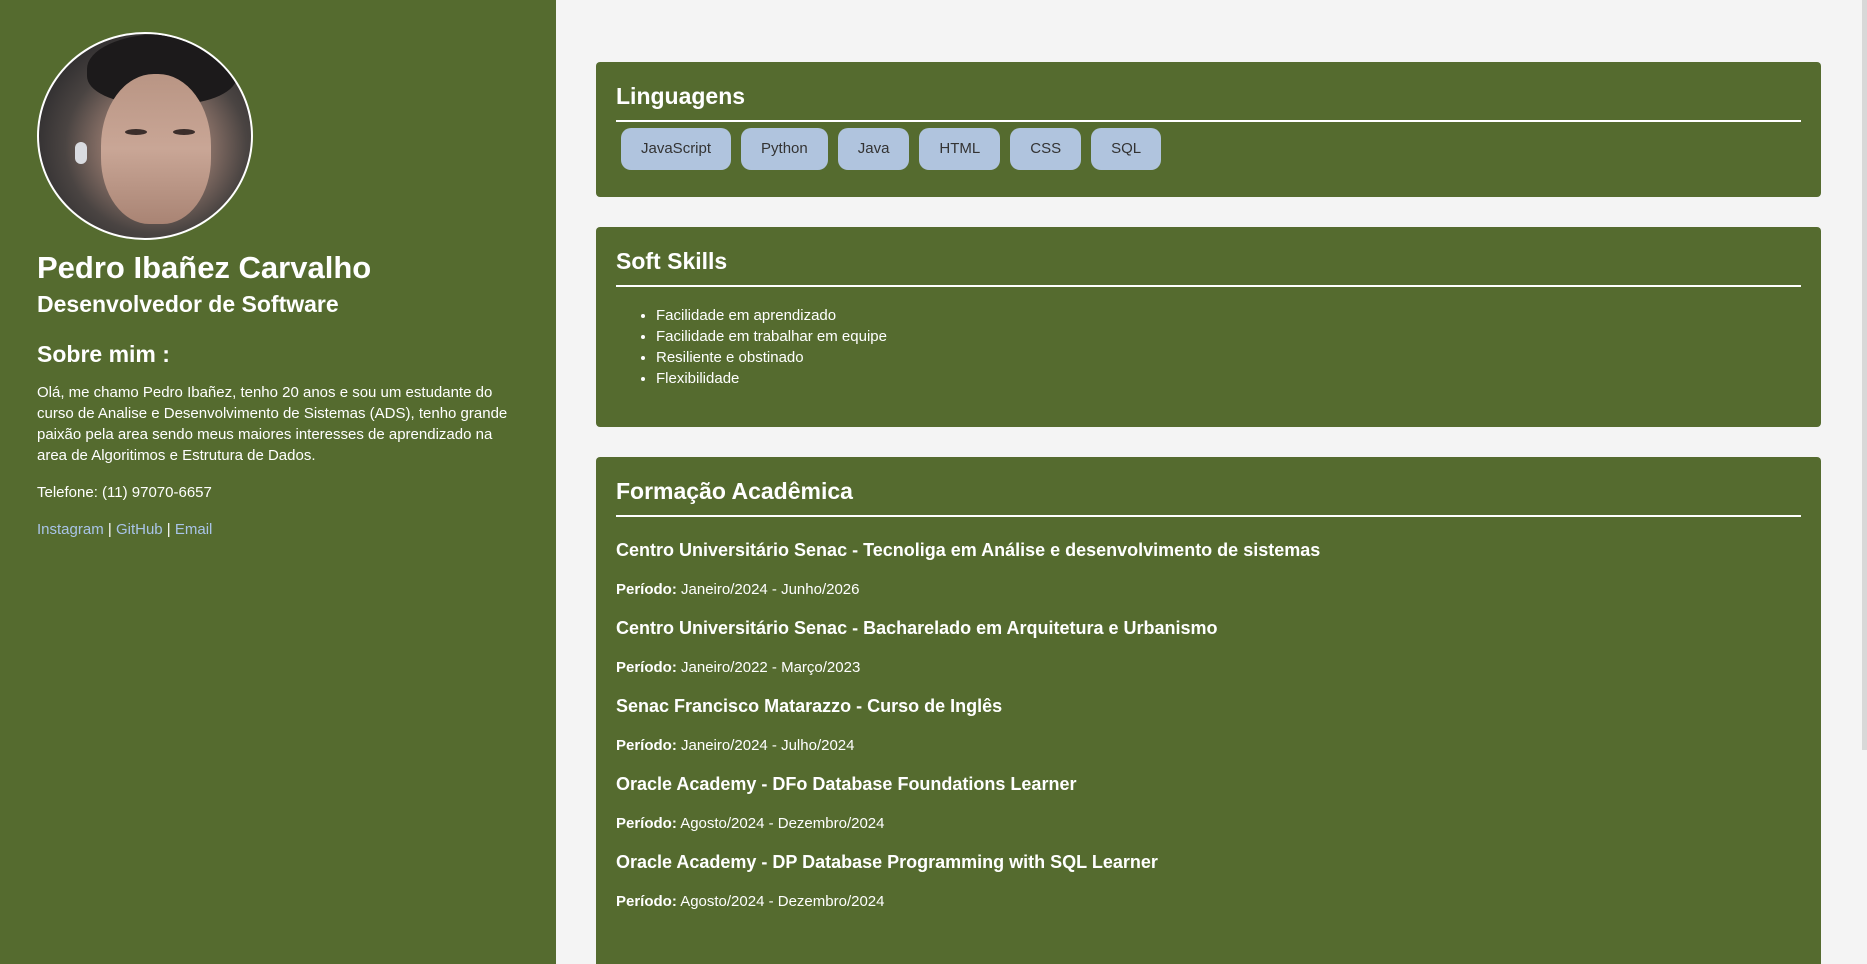 The height and width of the screenshot is (964, 1867). I want to click on social-links: Instagram | GitHub | Email, so click(278, 529).